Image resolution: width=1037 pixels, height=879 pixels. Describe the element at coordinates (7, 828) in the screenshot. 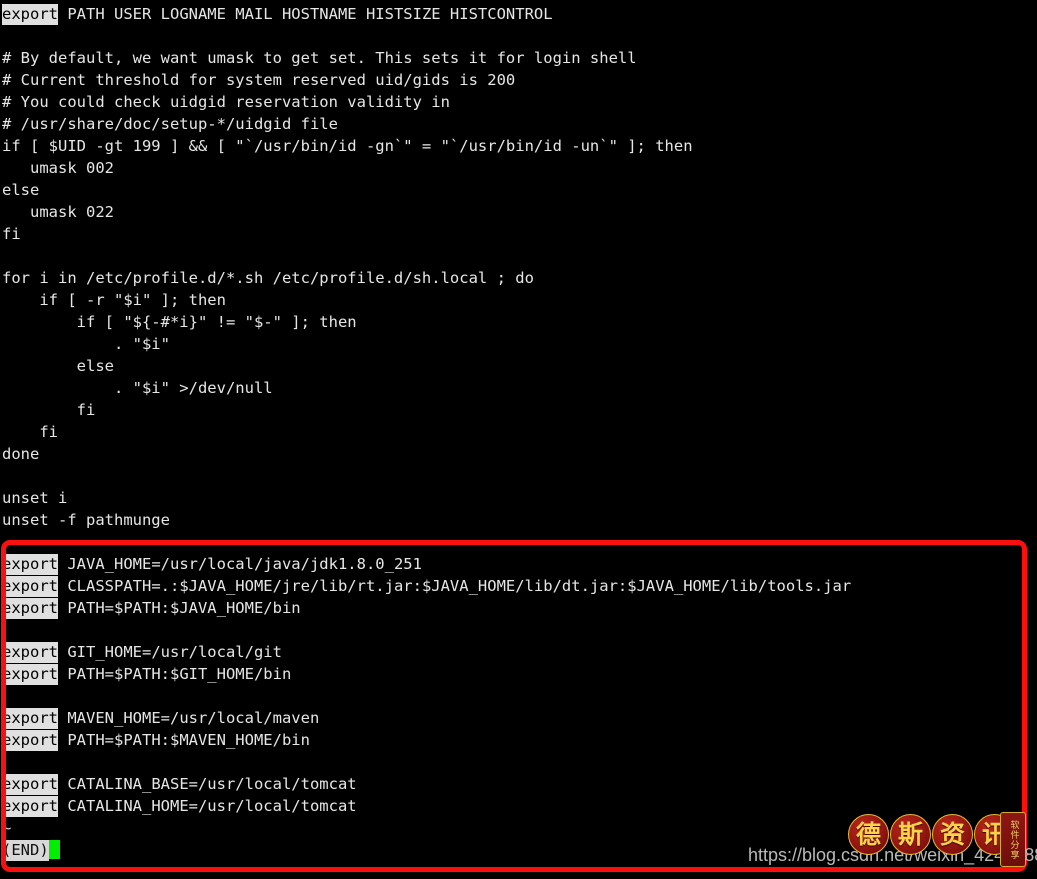

I see `tilde-glyph: ~` at that location.